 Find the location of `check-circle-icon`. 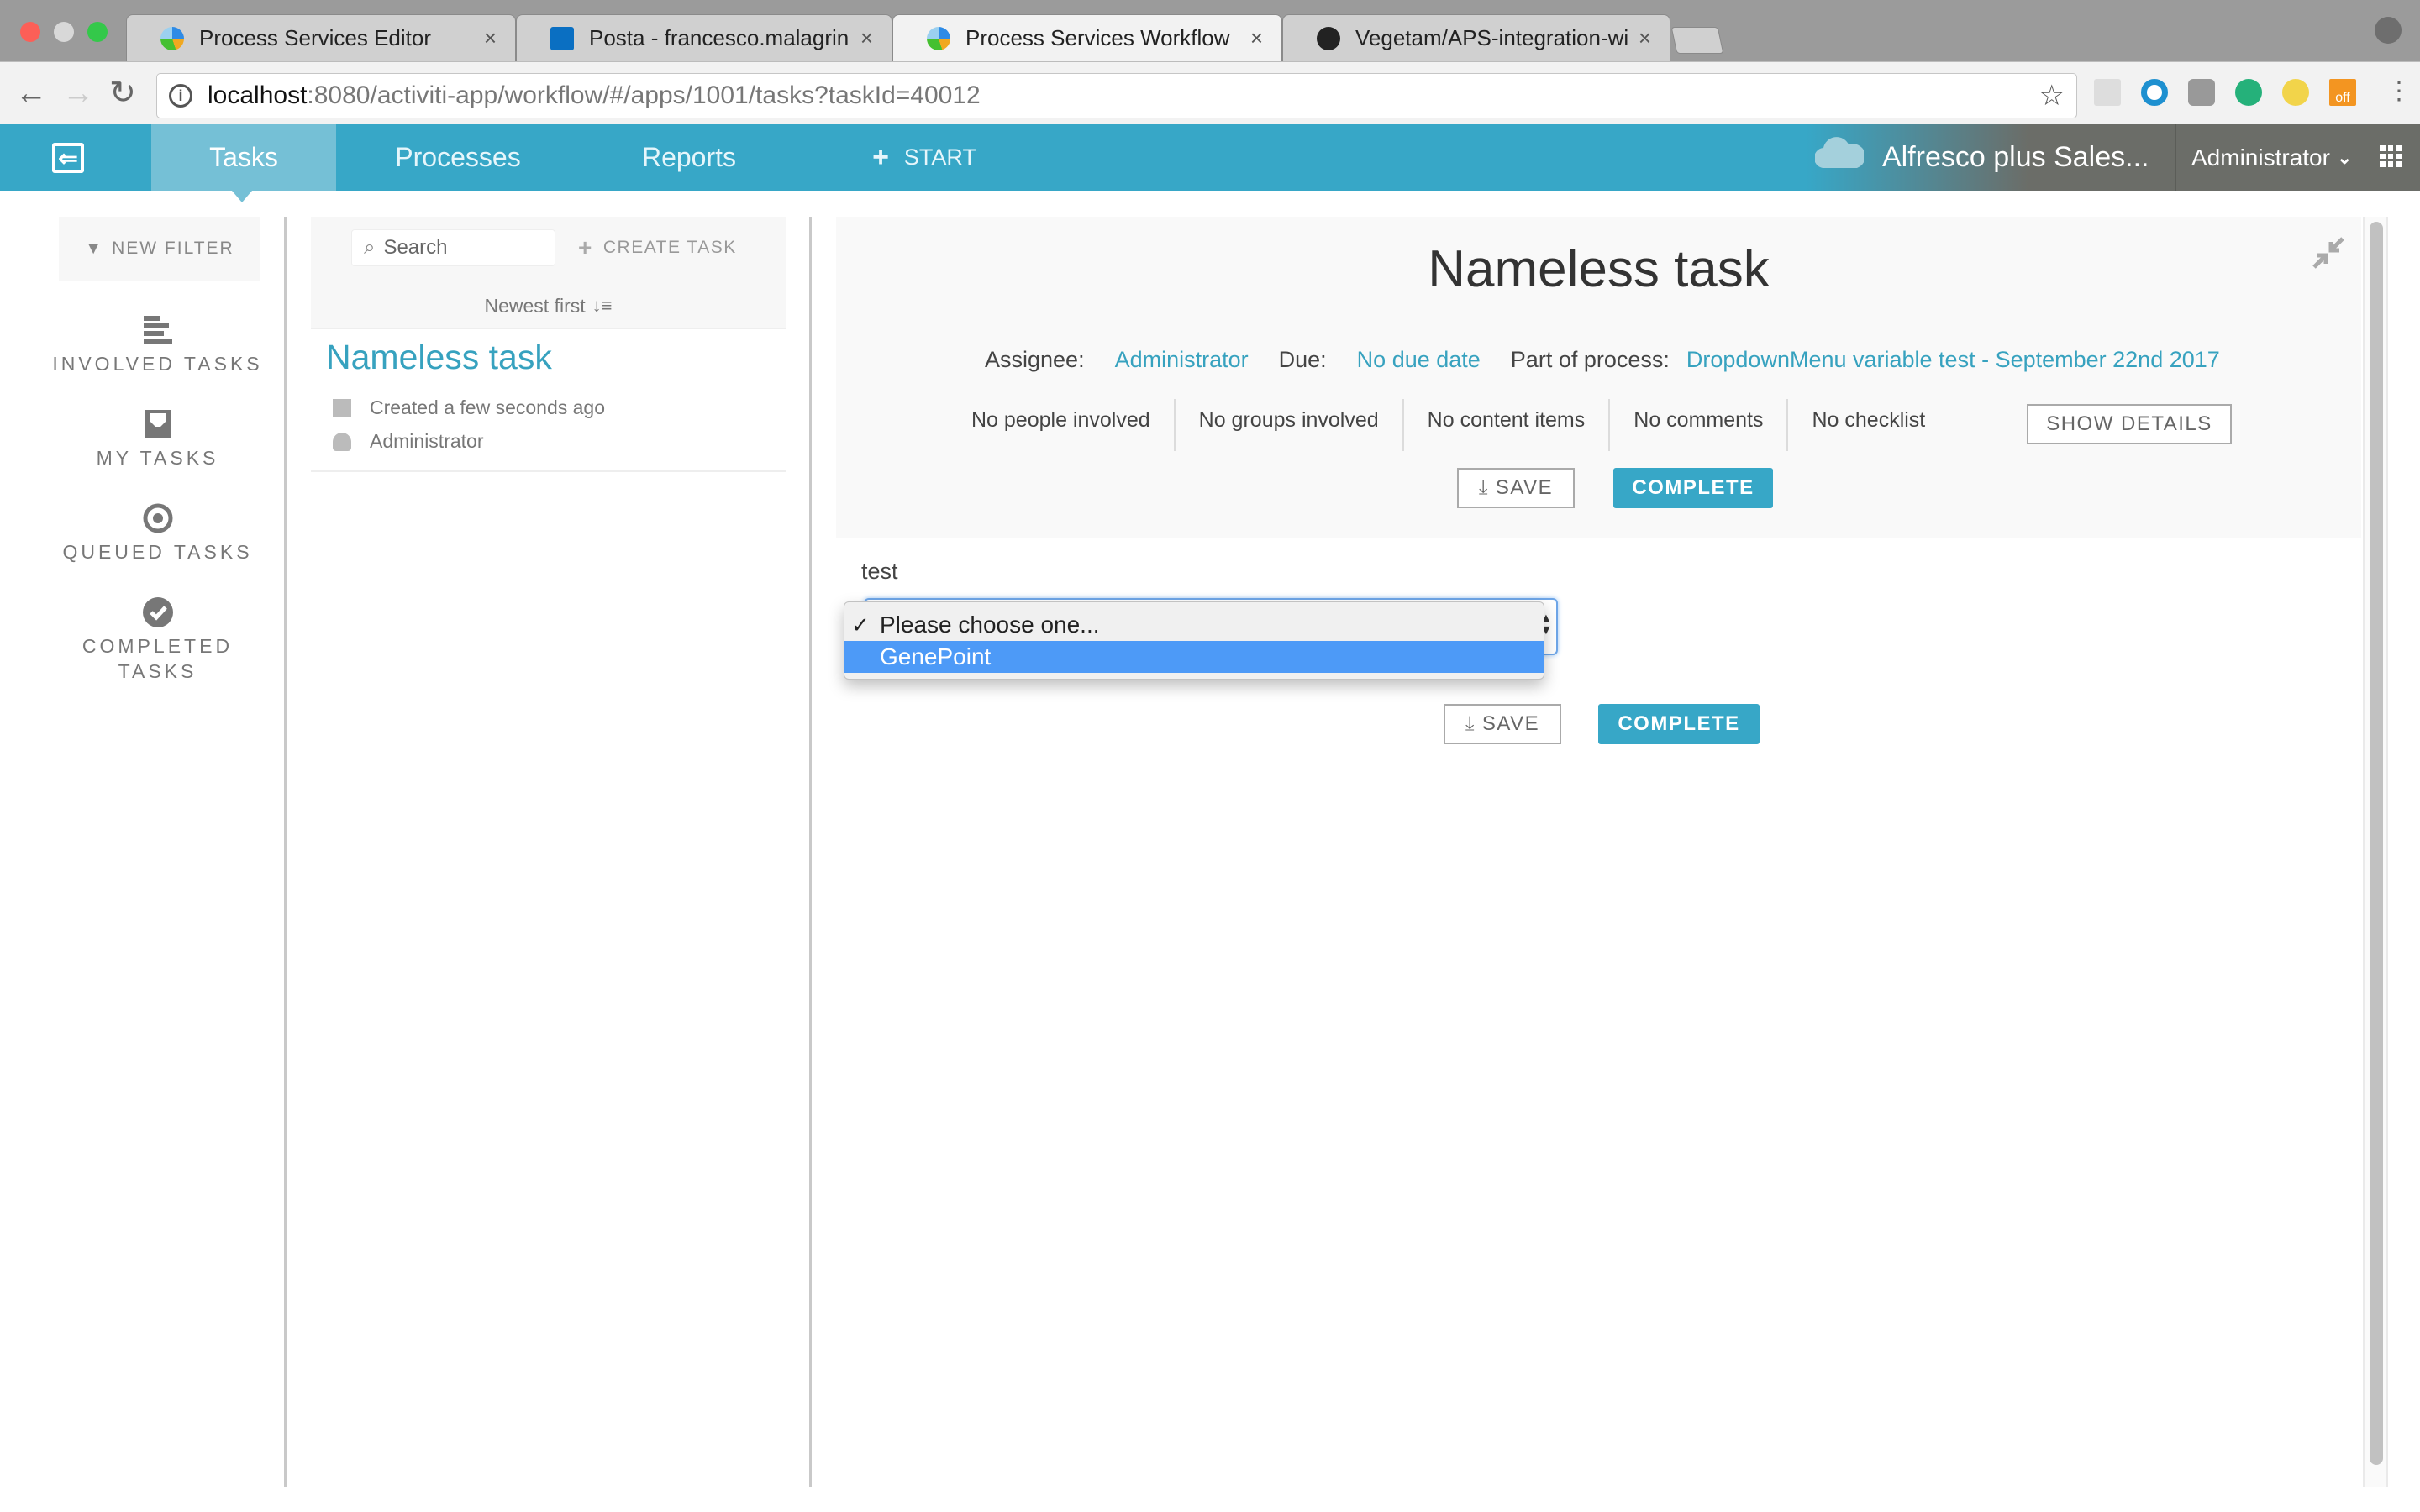

check-circle-icon is located at coordinates (157, 612).